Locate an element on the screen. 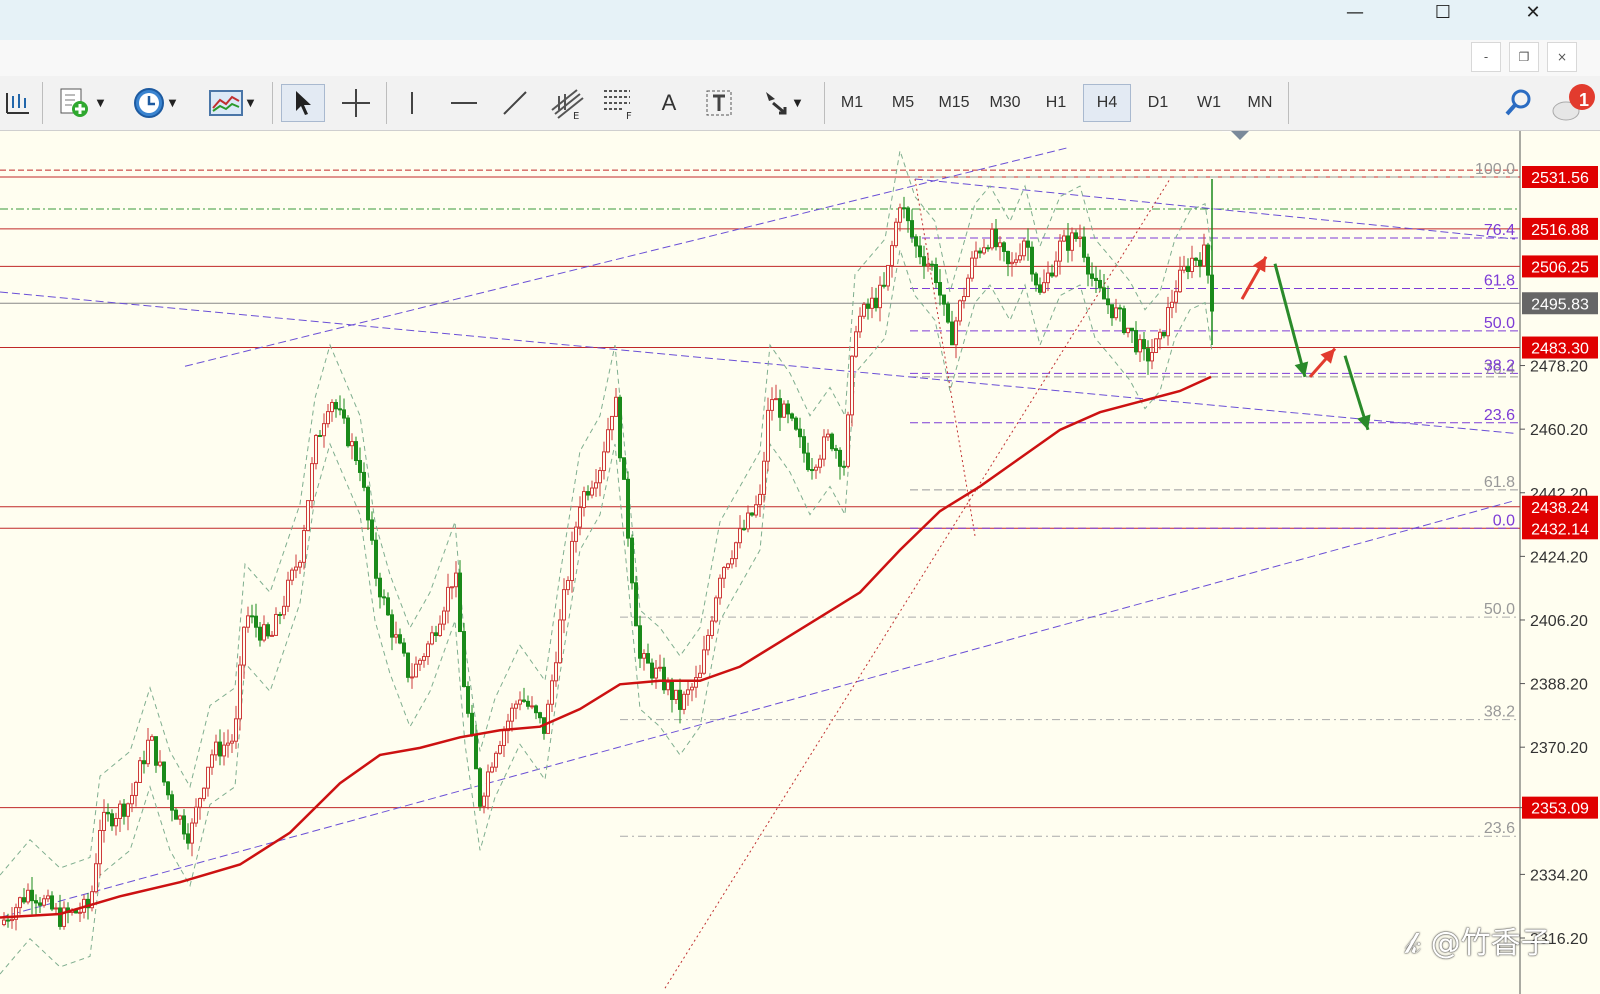  timeframe-m30: M30 is located at coordinates (1005, 103).